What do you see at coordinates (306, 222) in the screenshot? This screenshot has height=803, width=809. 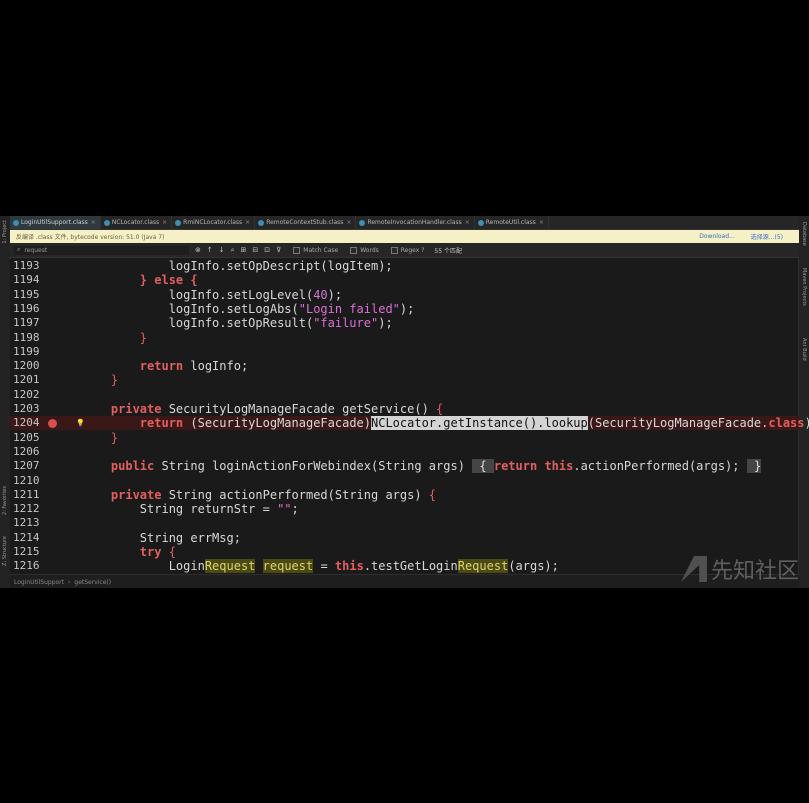 I see `editor-tab: RemoteContextStub.class ×` at bounding box center [306, 222].